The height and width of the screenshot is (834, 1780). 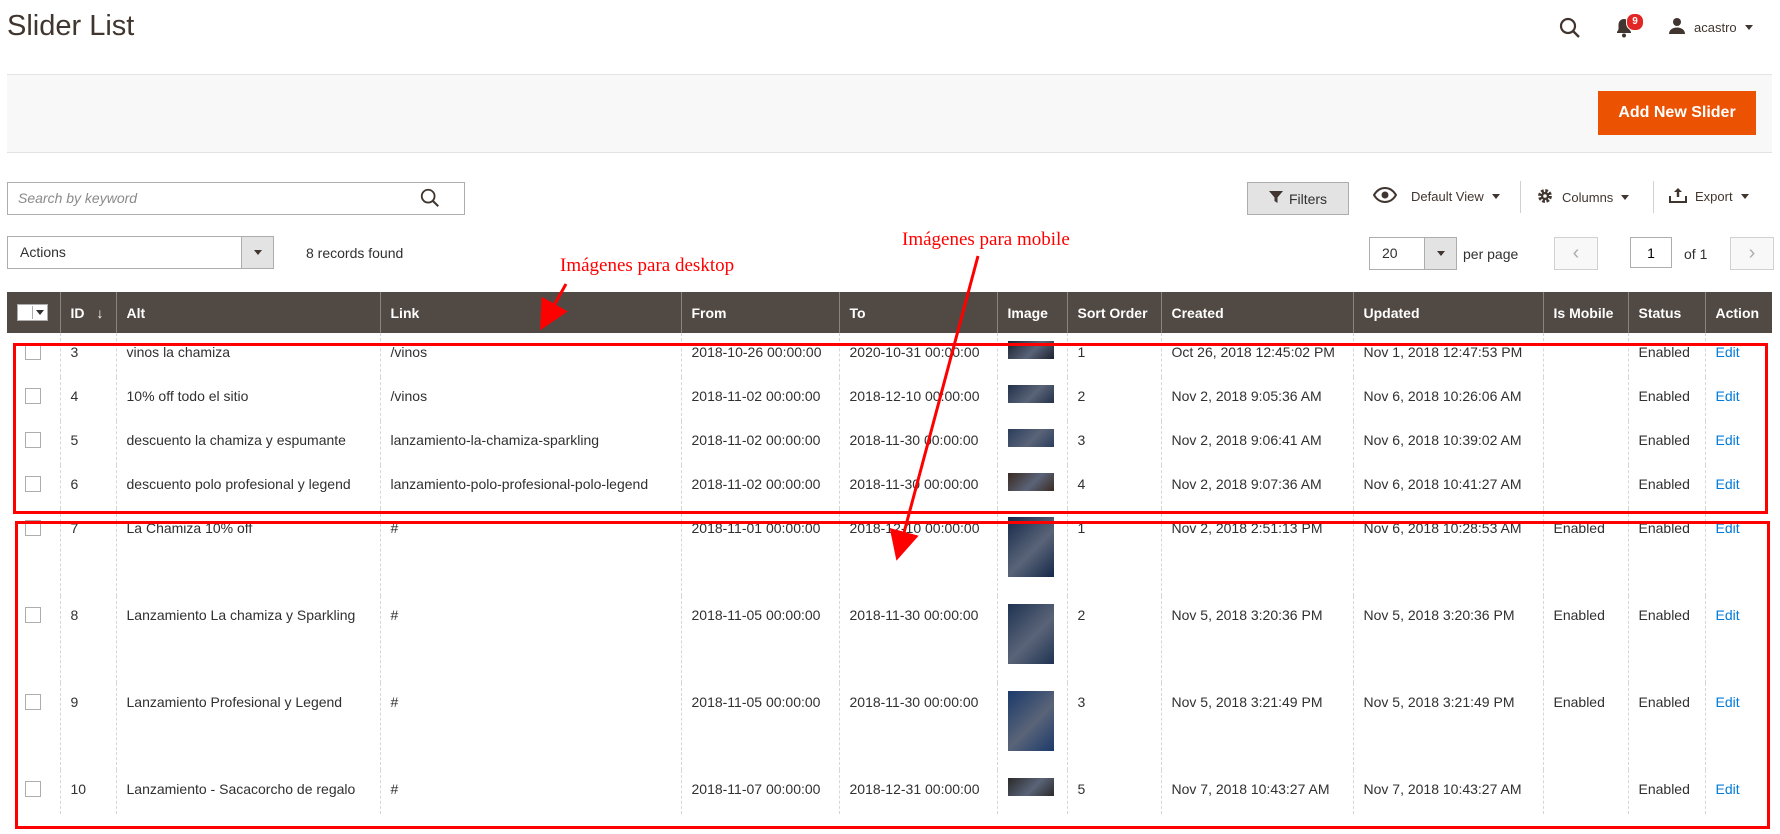 I want to click on previous-page-button: ‹, so click(x=1576, y=253).